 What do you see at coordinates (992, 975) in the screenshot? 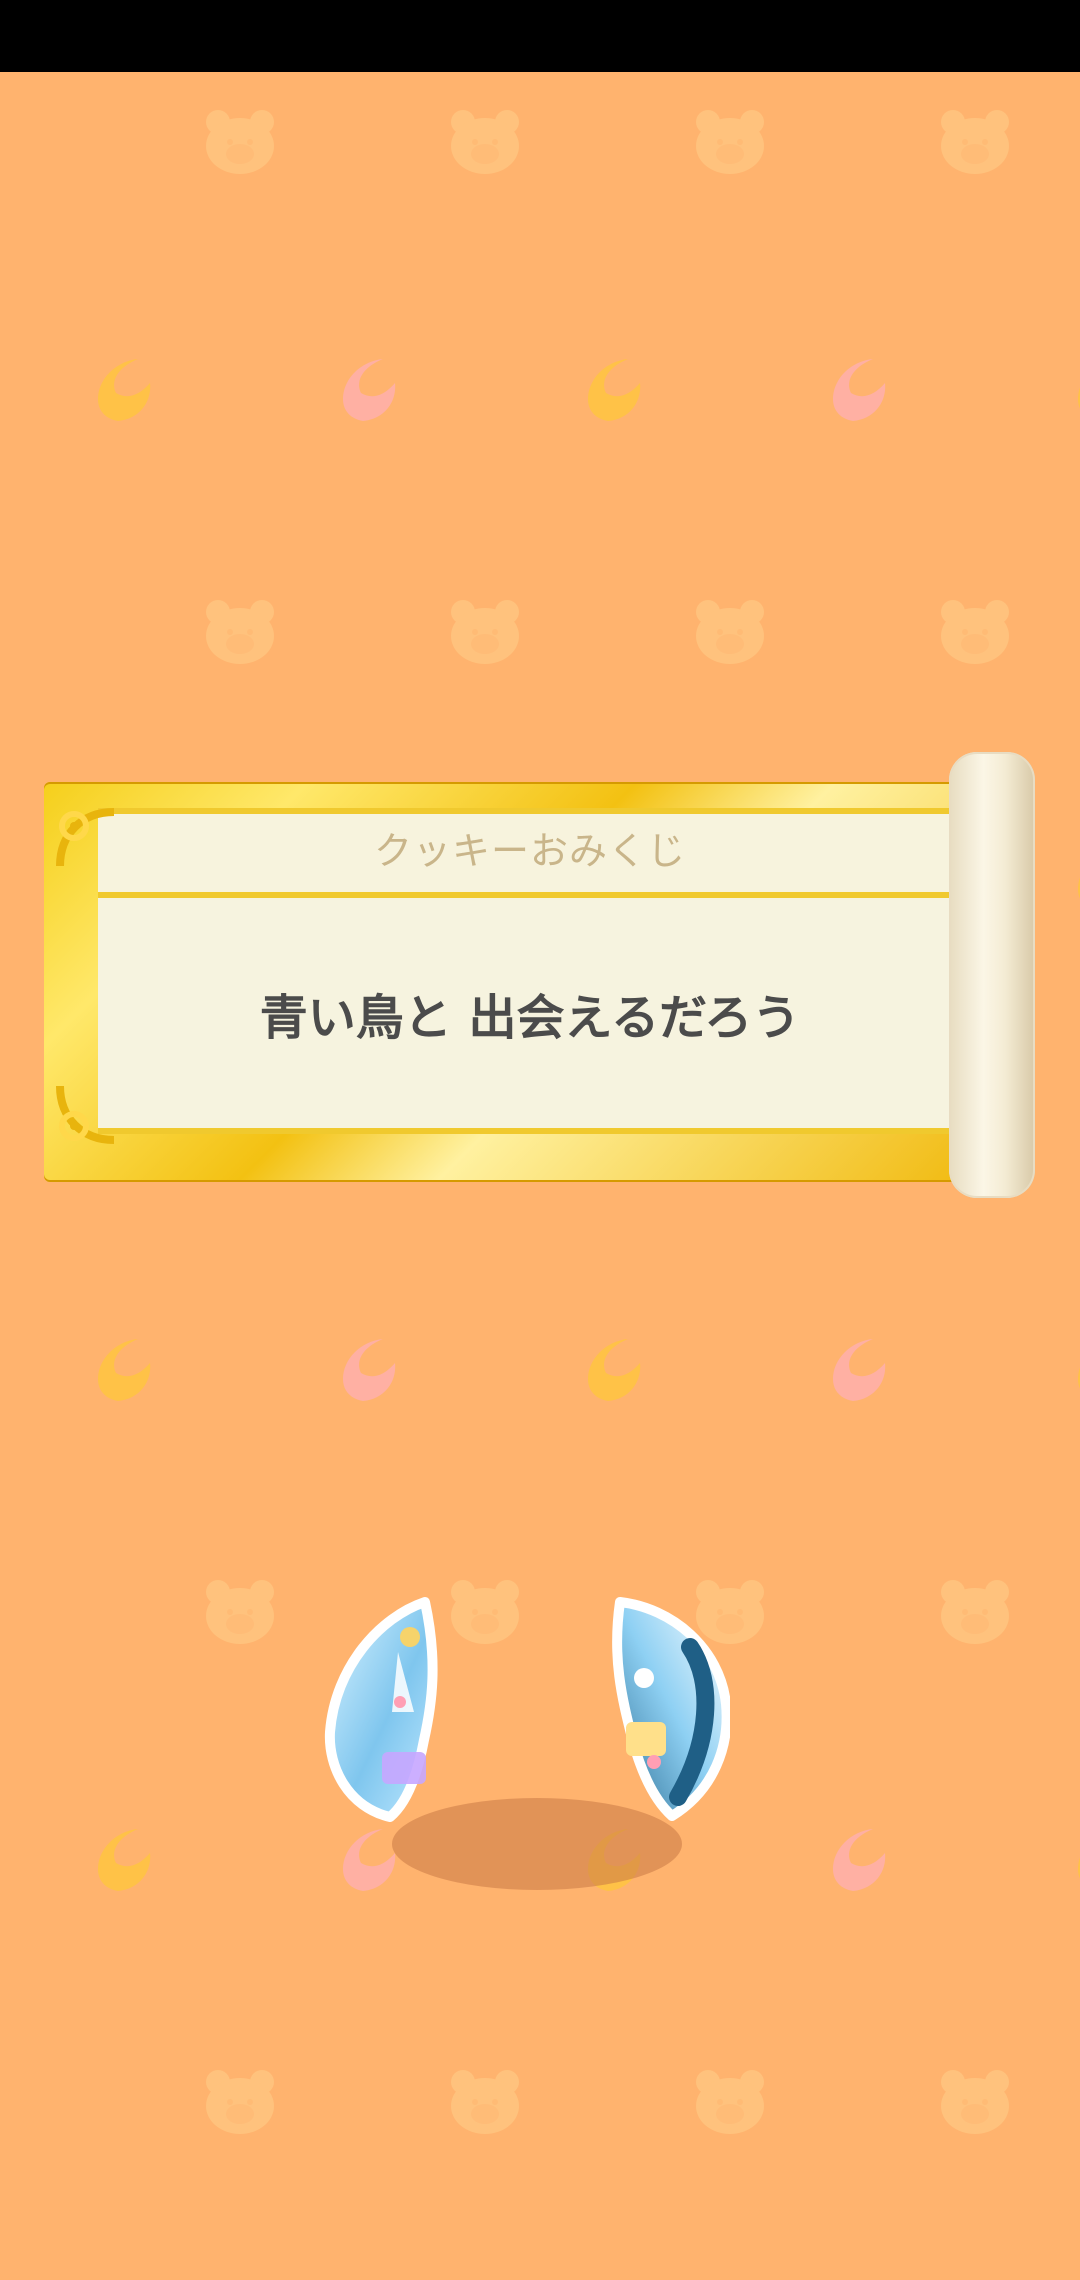
I see `scroll-roll` at bounding box center [992, 975].